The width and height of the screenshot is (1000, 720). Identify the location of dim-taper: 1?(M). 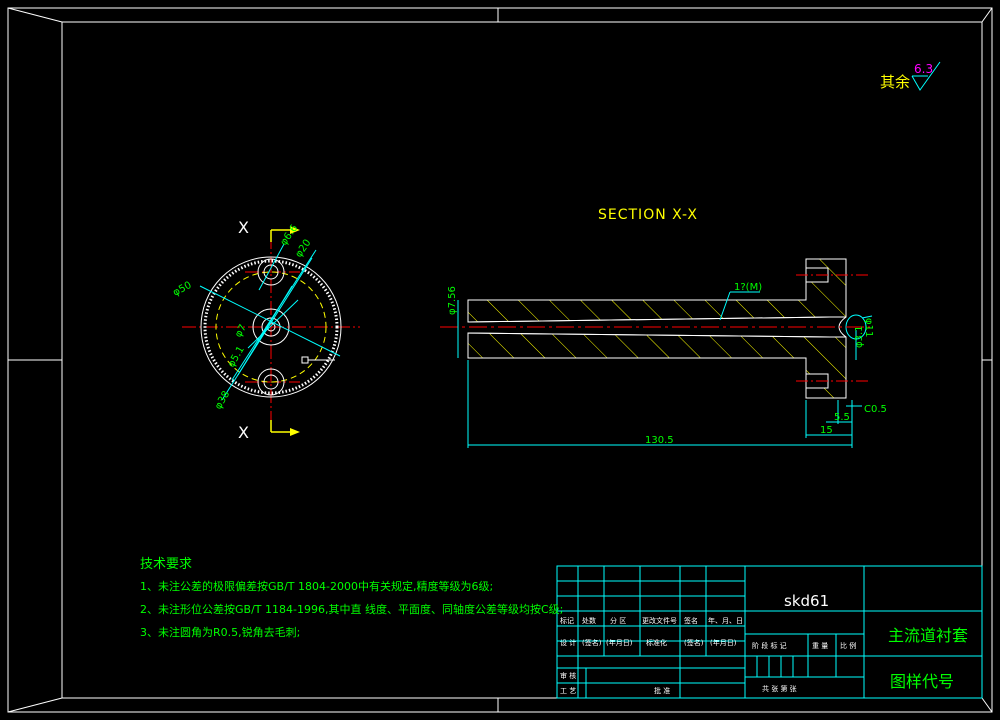
(748, 287).